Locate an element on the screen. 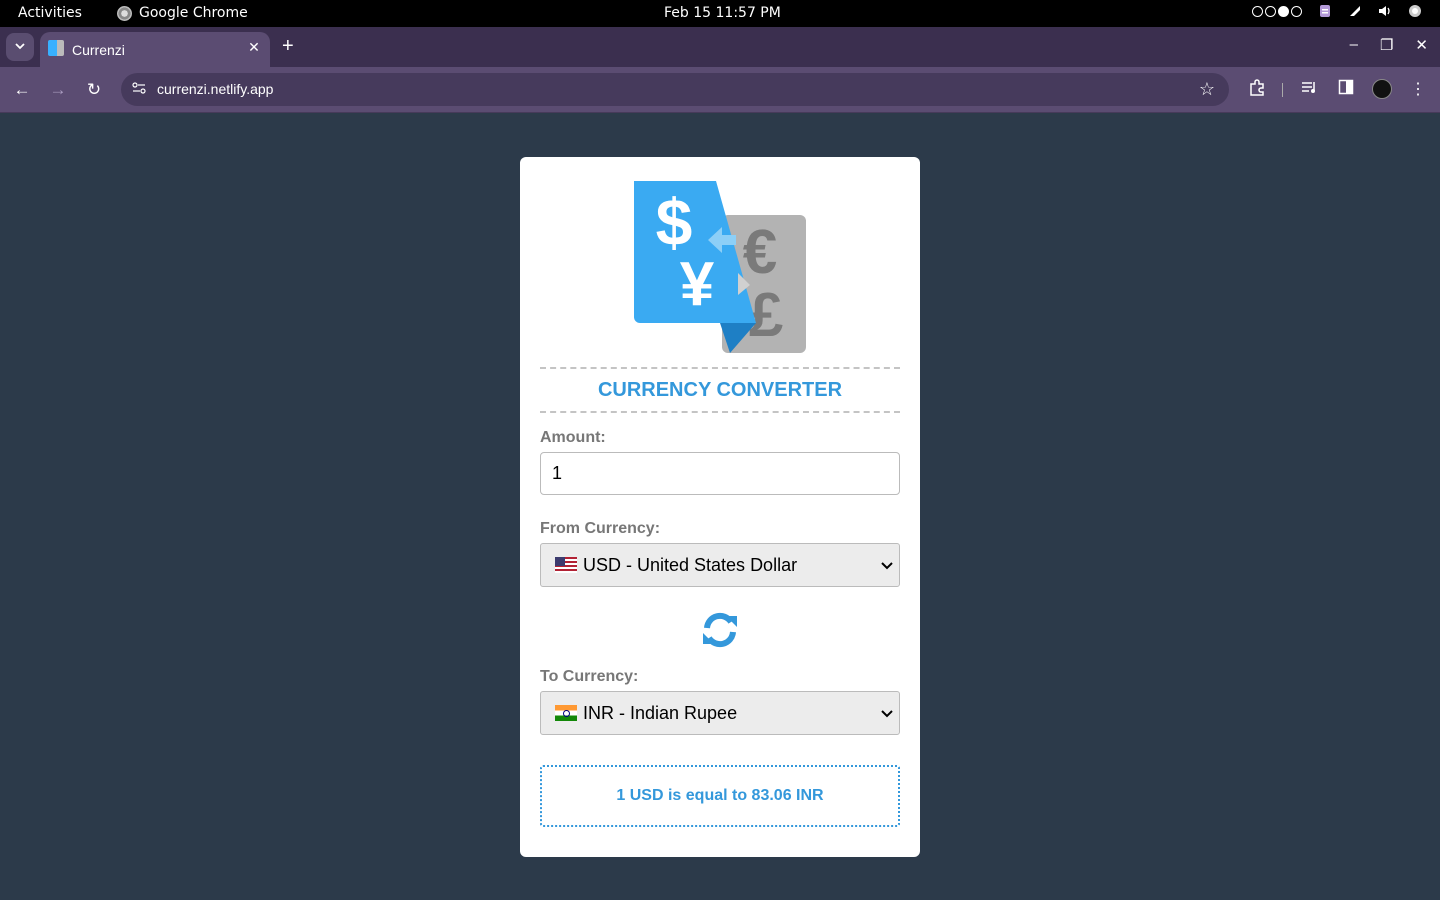 Image resolution: width=1440 pixels, height=900 pixels. currenzi-favicon is located at coordinates (56, 48).